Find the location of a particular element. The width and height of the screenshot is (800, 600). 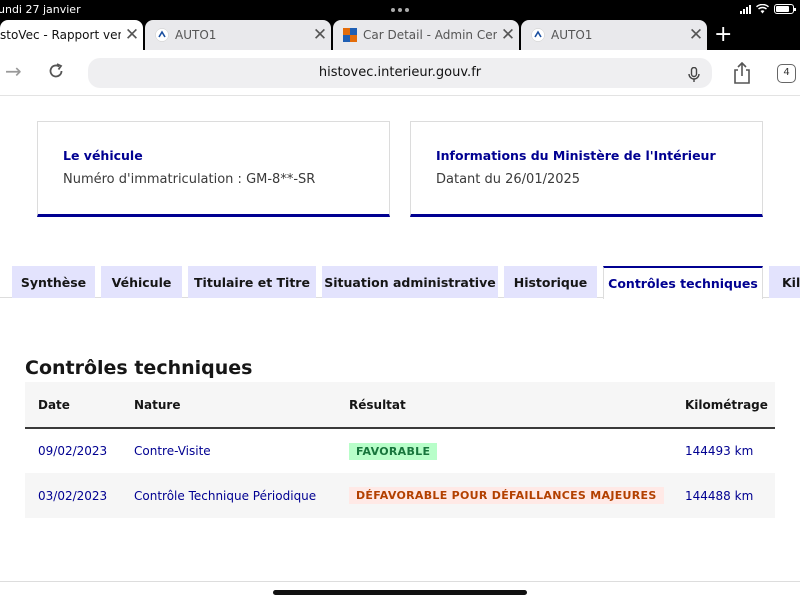

reload-icon is located at coordinates (56, 73).